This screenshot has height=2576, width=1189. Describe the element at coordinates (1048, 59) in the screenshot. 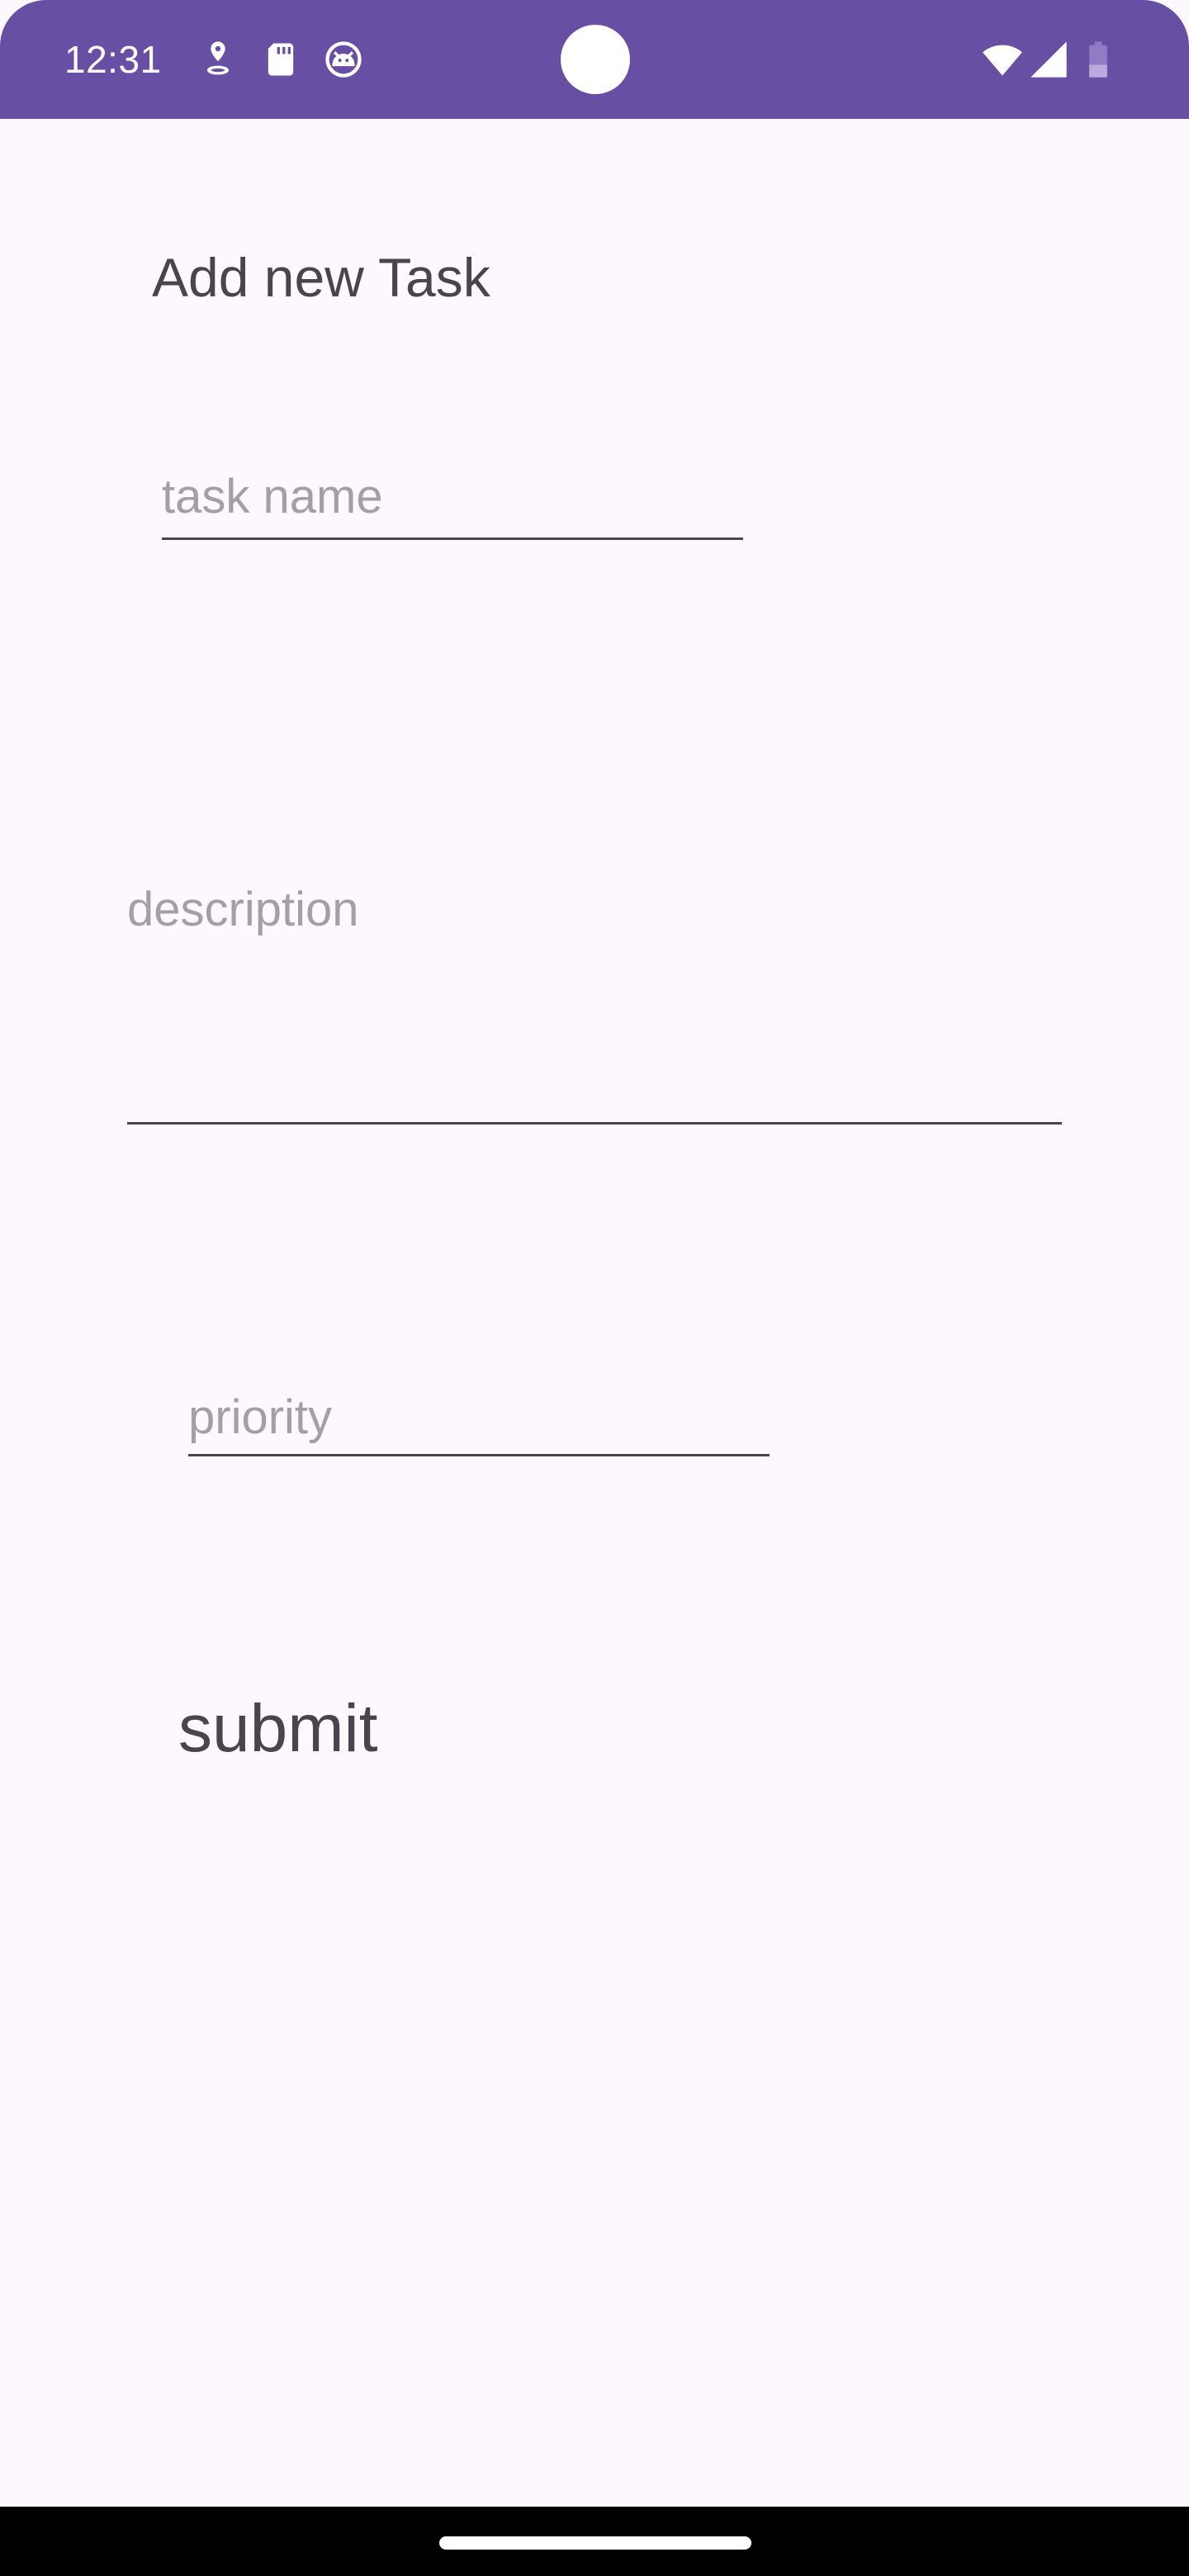

I see `cell-signal-icon` at that location.